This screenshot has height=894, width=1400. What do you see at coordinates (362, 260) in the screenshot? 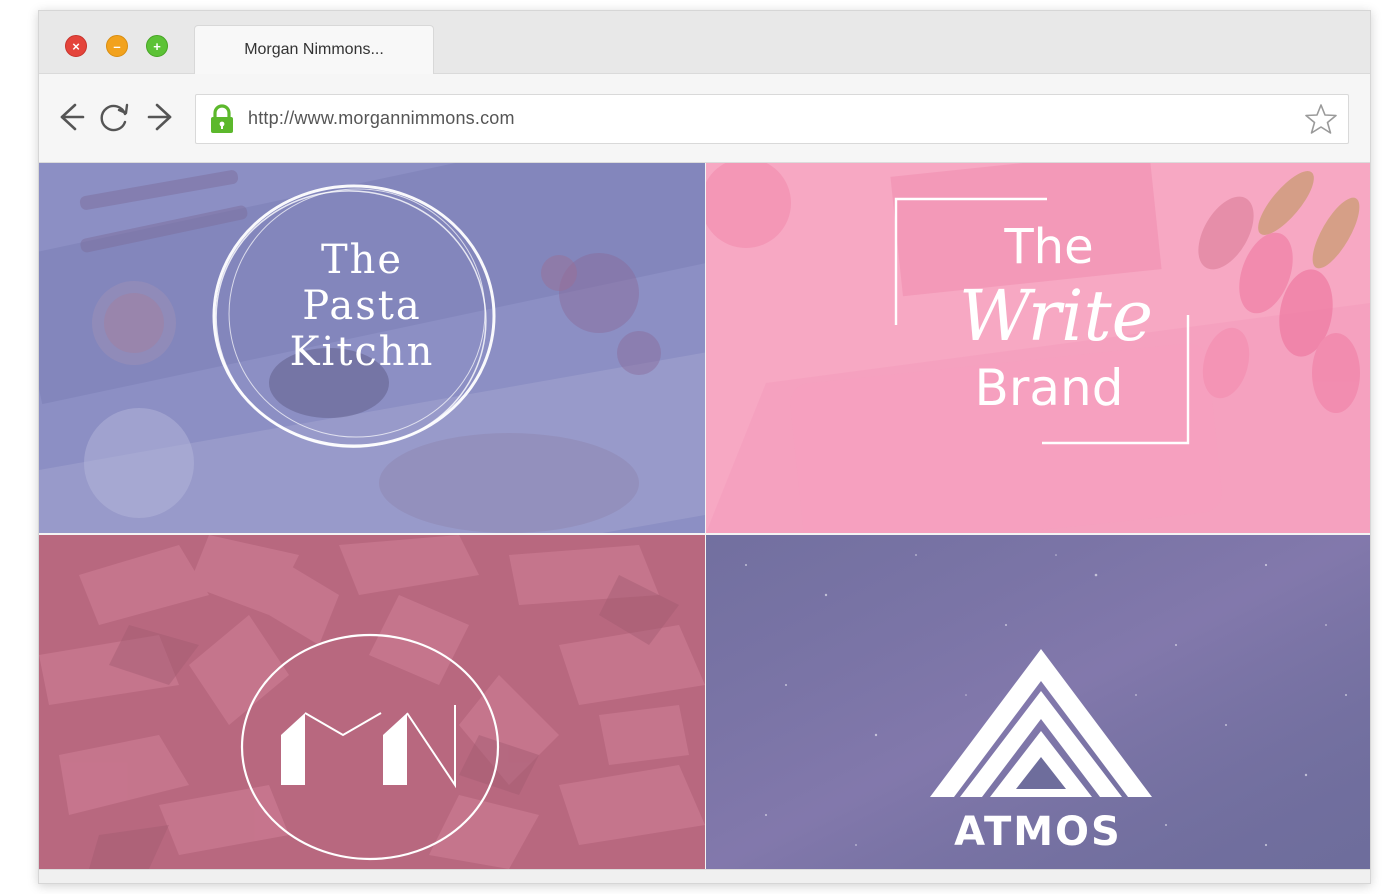
I see `pasta-line-1: The` at bounding box center [362, 260].